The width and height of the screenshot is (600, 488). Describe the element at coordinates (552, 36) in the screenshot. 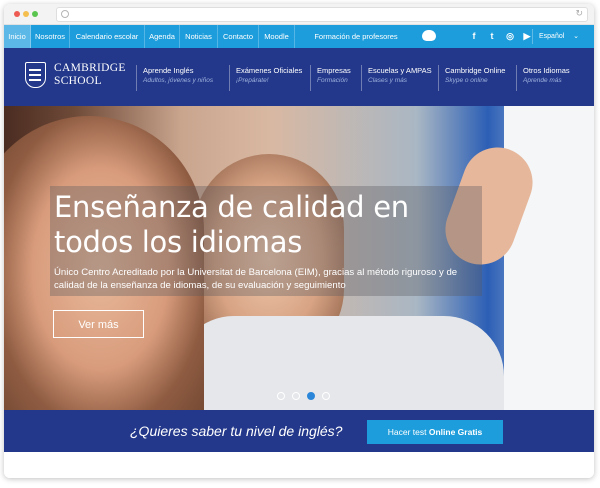

I see `language-label: Español` at that location.